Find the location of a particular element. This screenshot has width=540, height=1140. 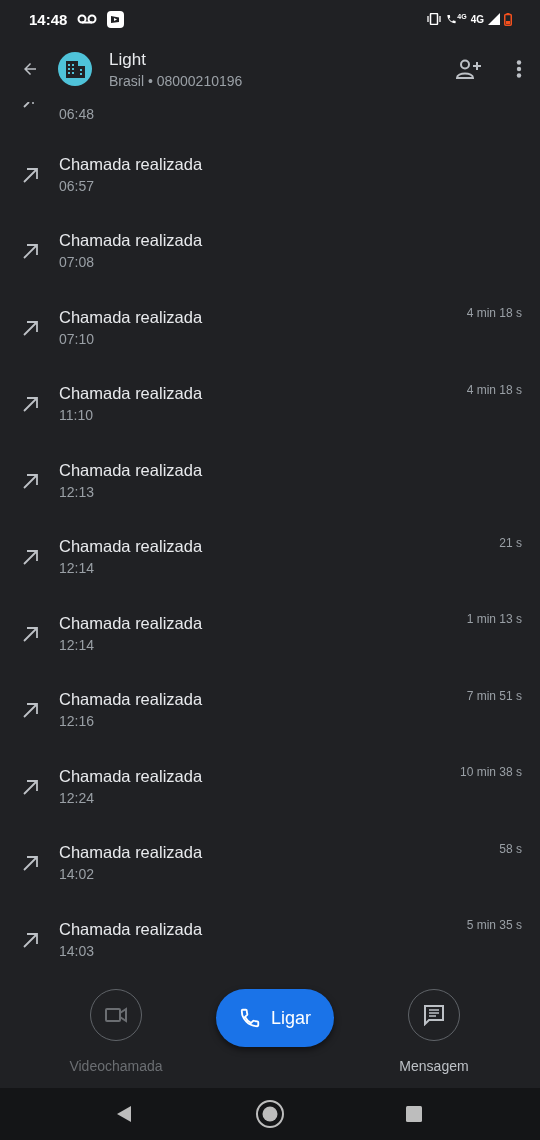

action-label: Mensagem is located at coordinates (434, 1066).